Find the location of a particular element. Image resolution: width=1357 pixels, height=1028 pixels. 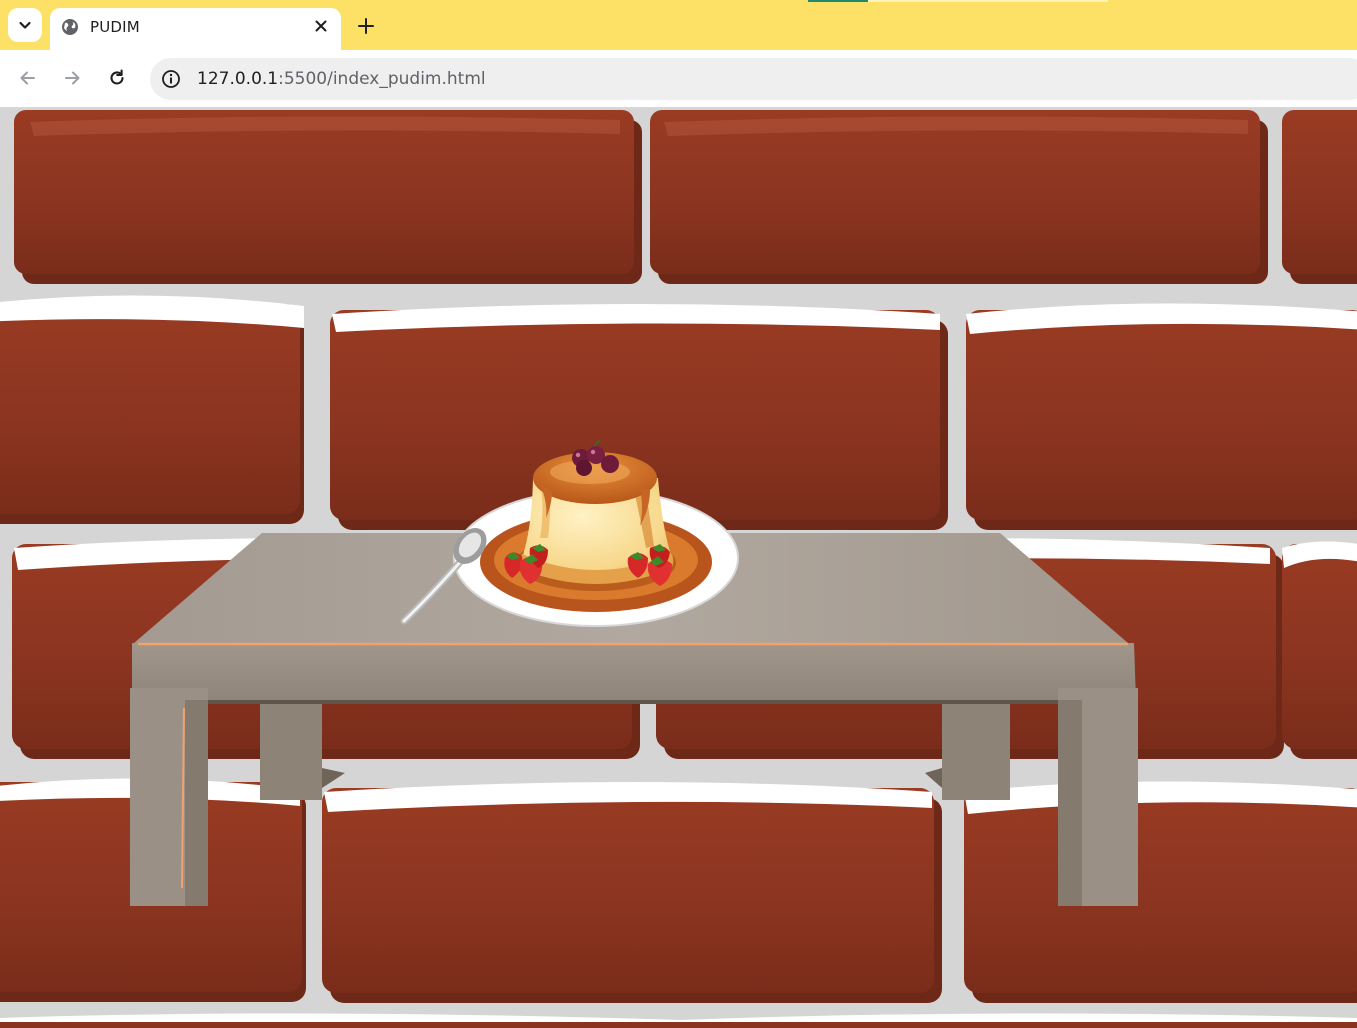

plus-icon is located at coordinates (366, 26).